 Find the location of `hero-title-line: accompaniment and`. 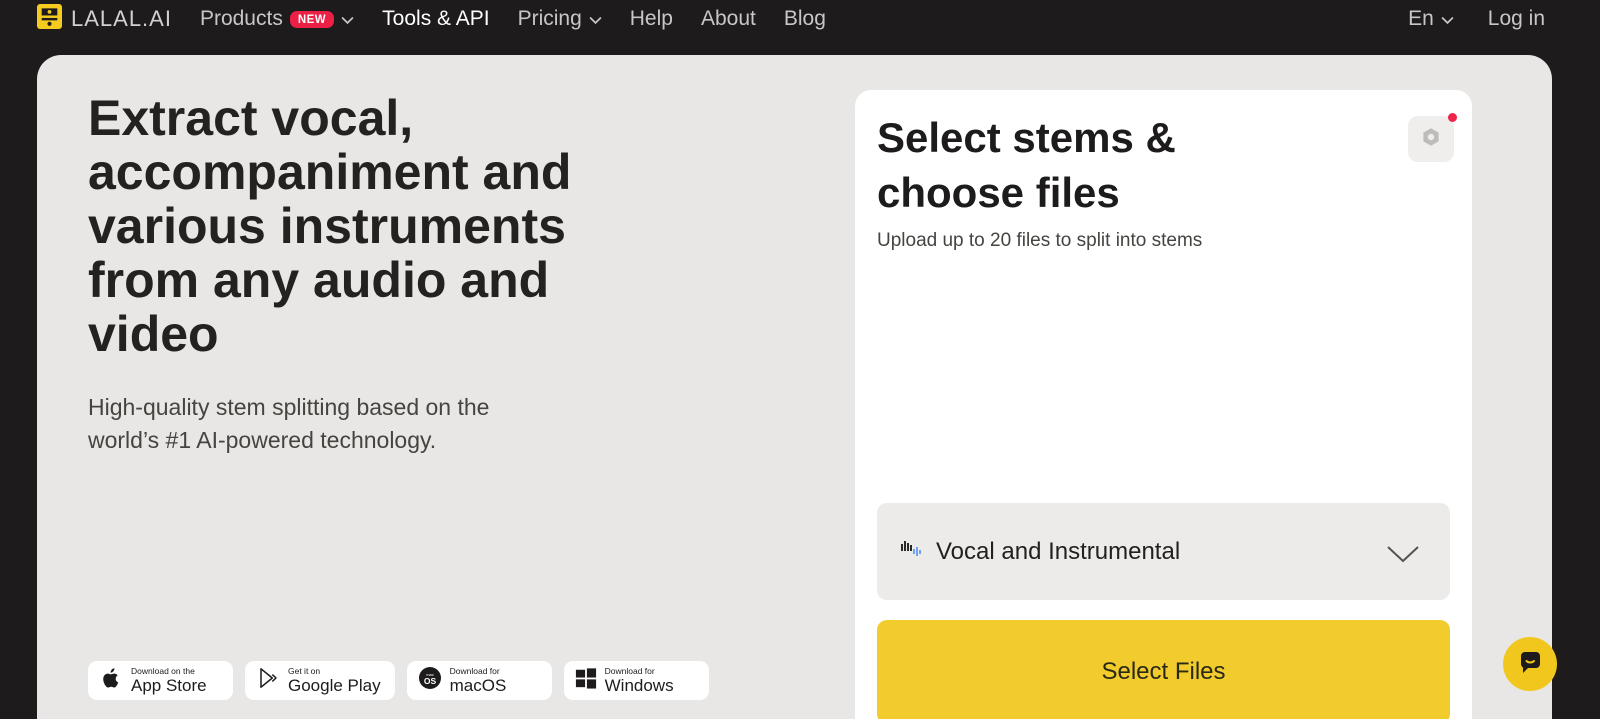

hero-title-line: accompaniment and is located at coordinates (330, 172).